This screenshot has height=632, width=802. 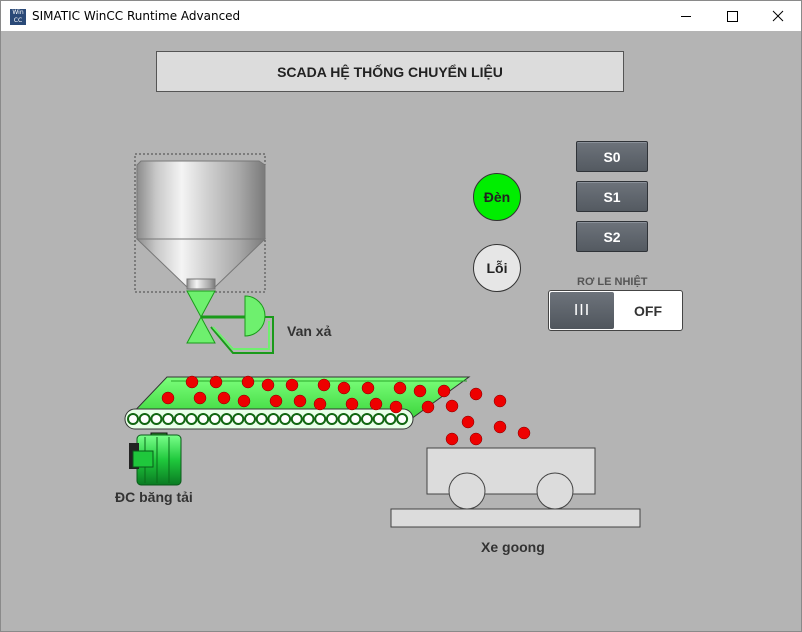 What do you see at coordinates (155, 459) in the screenshot?
I see `conveyor-motor` at bounding box center [155, 459].